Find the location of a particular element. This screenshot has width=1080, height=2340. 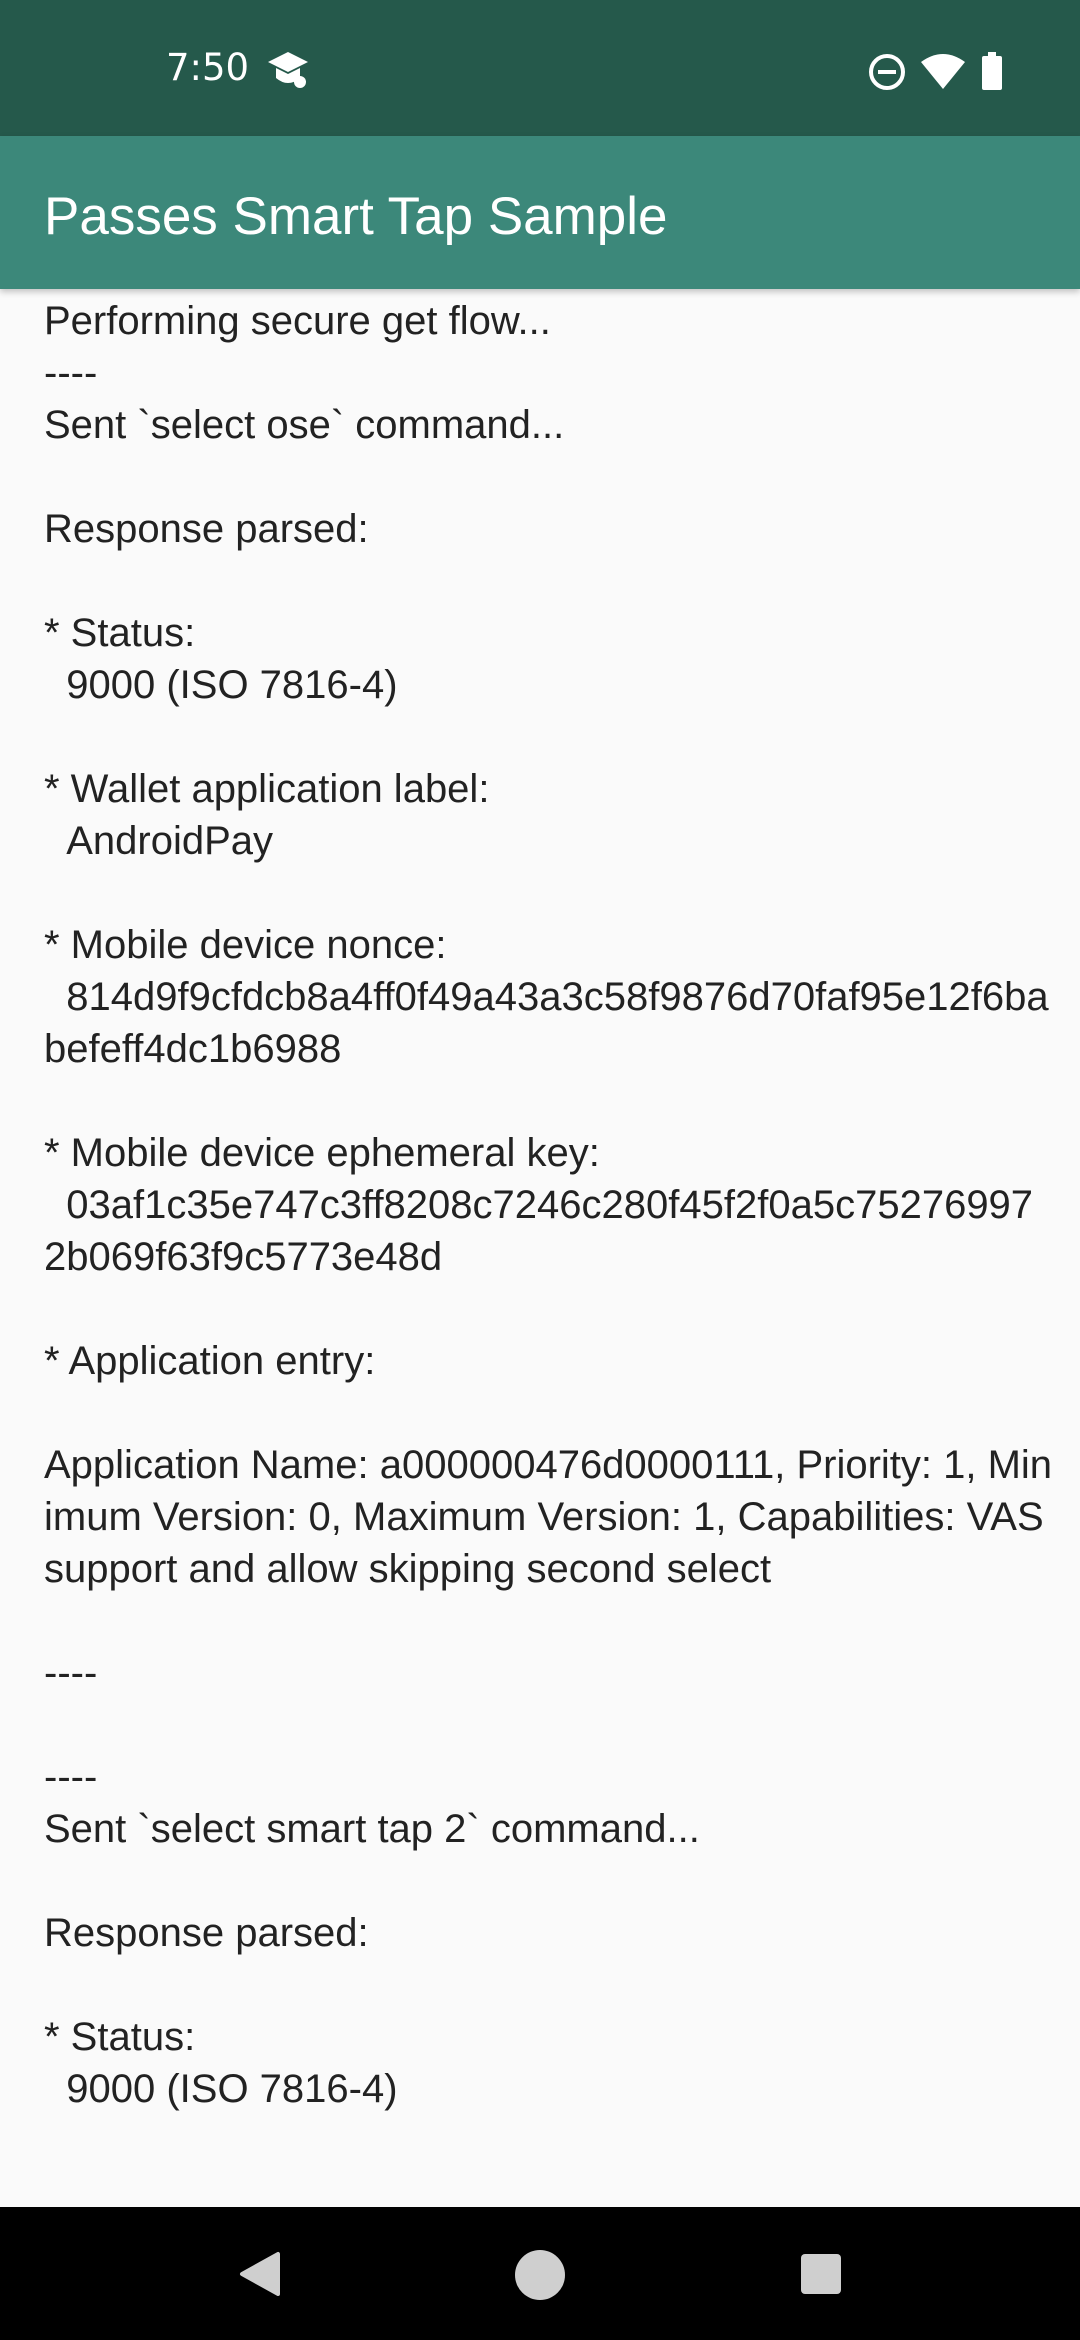

status-bar: 7:50 is located at coordinates (540, 68).